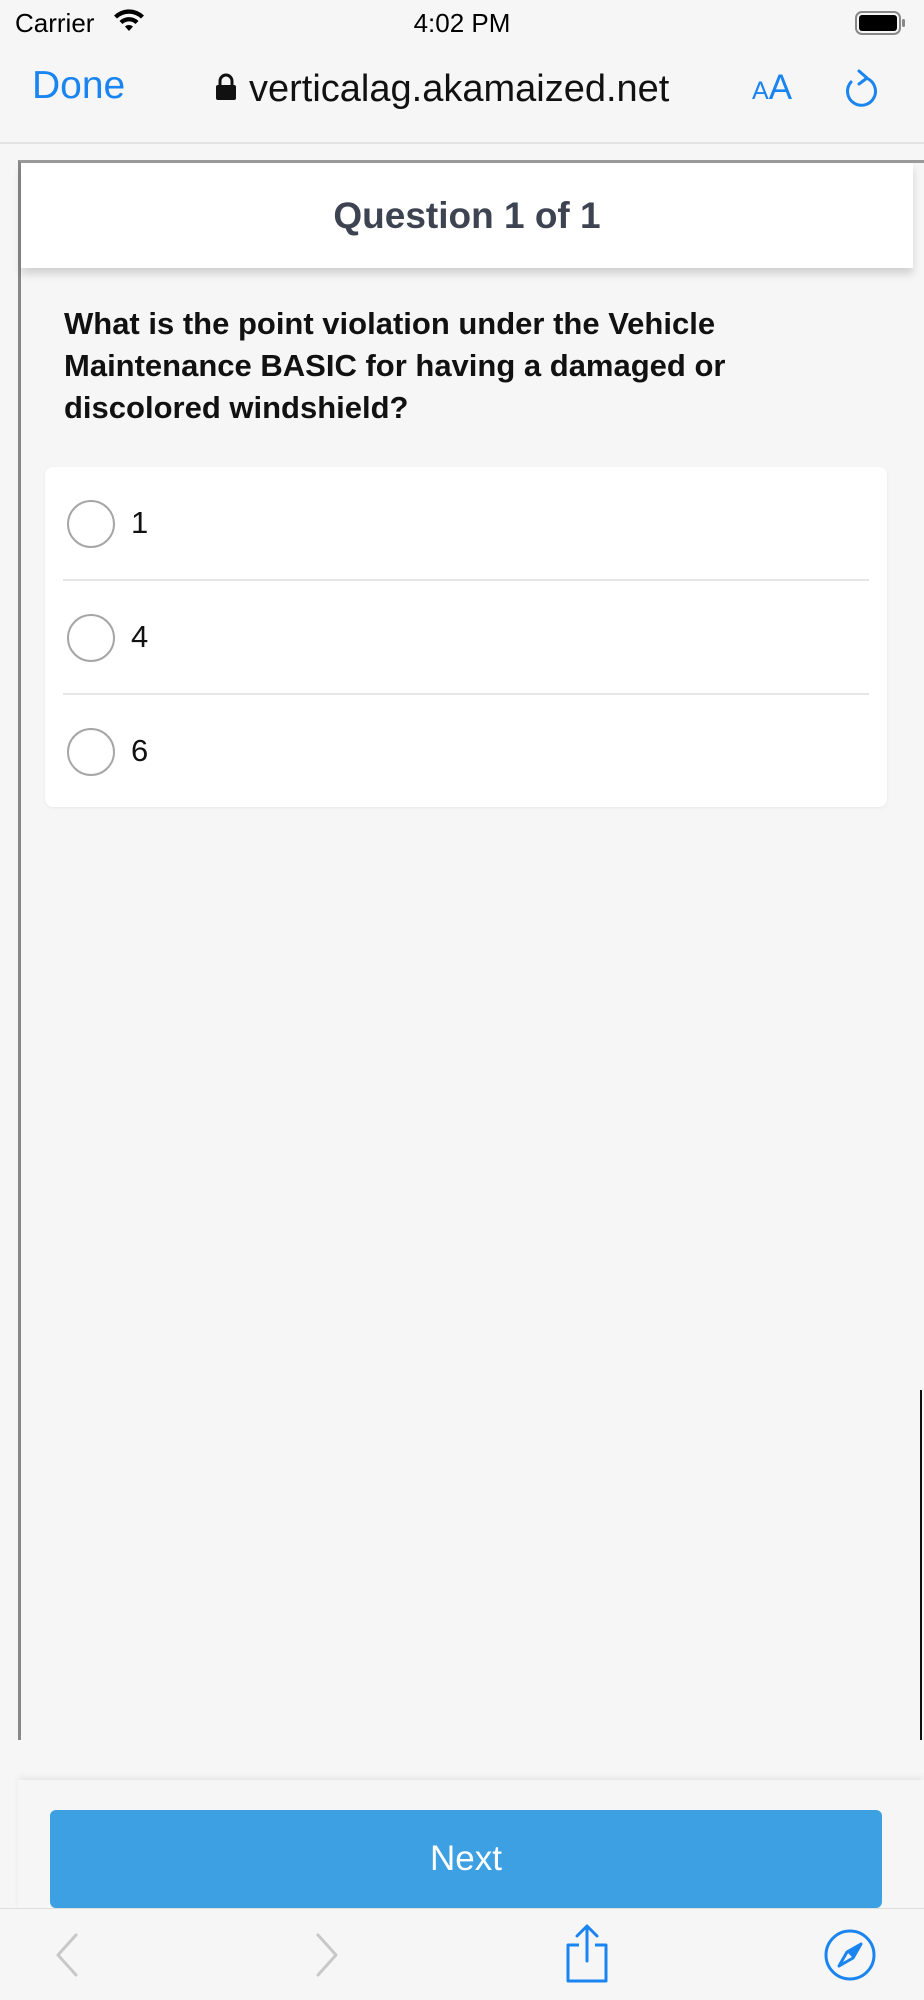 The height and width of the screenshot is (2000, 924). I want to click on answer-label: 1, so click(140, 522).